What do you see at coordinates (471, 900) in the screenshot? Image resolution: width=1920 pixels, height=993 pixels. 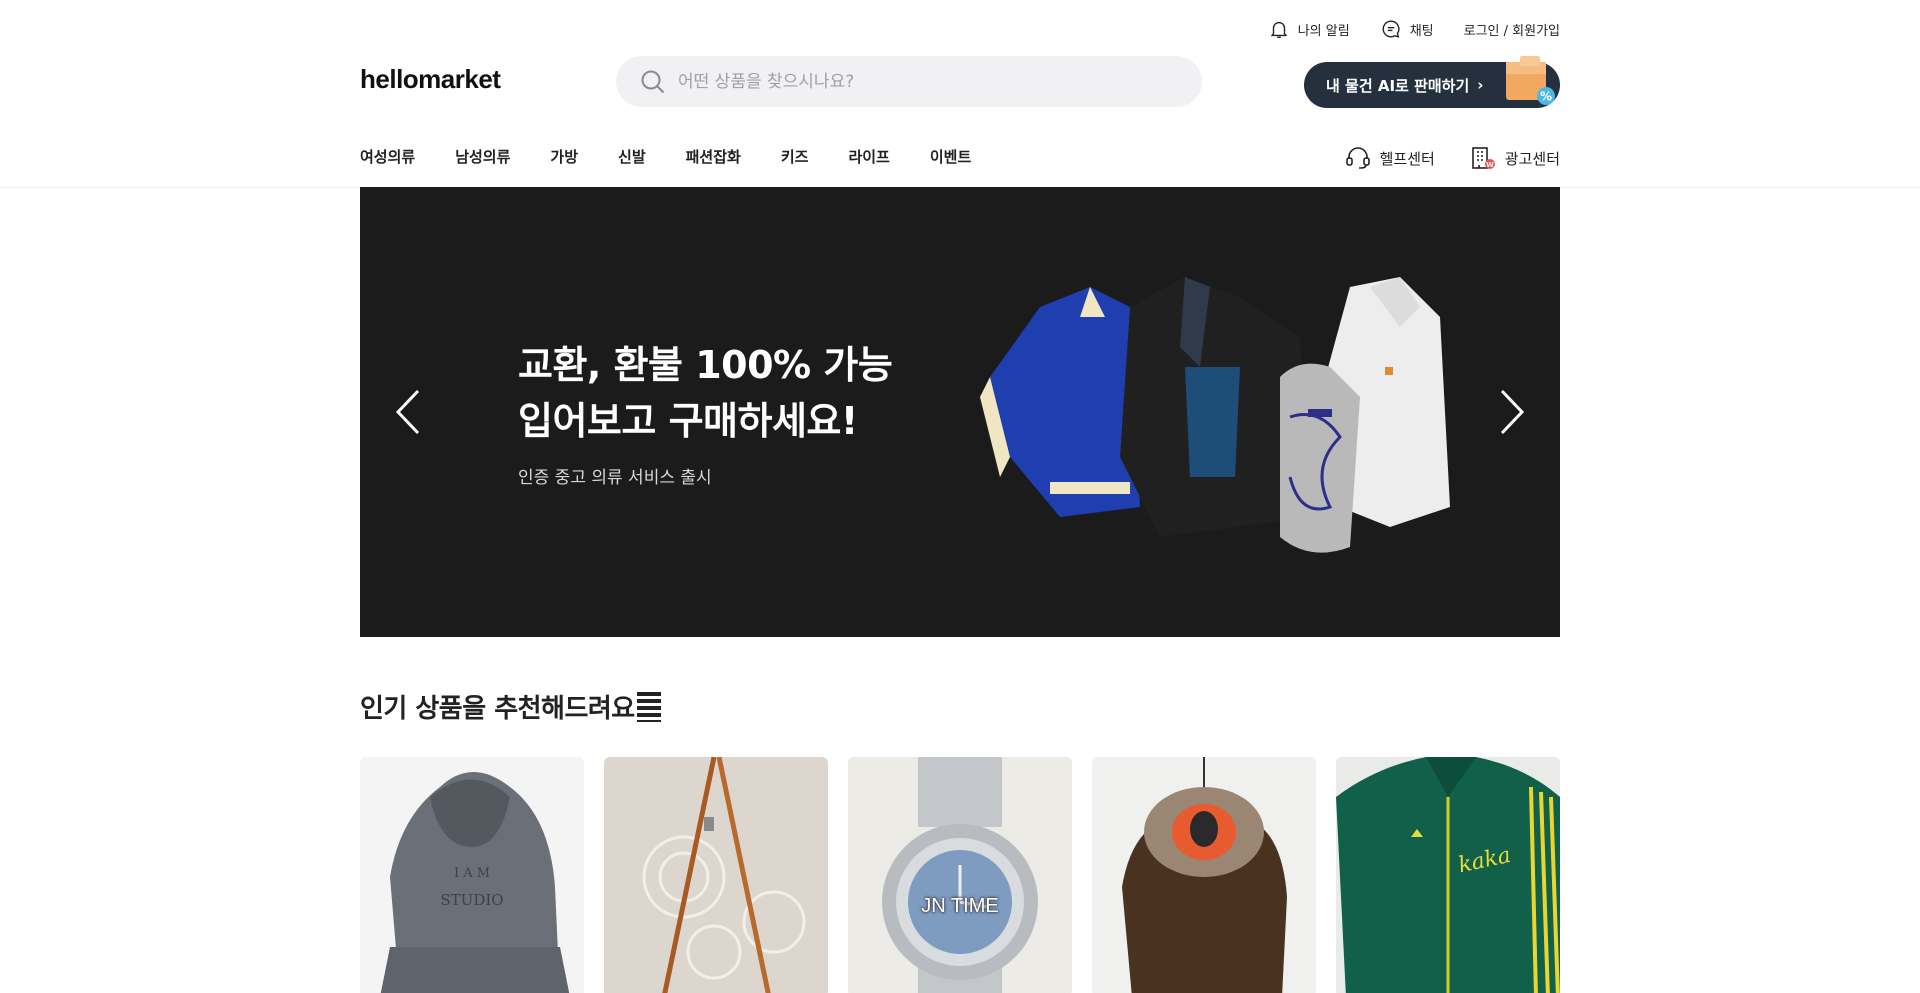 I see `svg-text: STUDIO` at bounding box center [471, 900].